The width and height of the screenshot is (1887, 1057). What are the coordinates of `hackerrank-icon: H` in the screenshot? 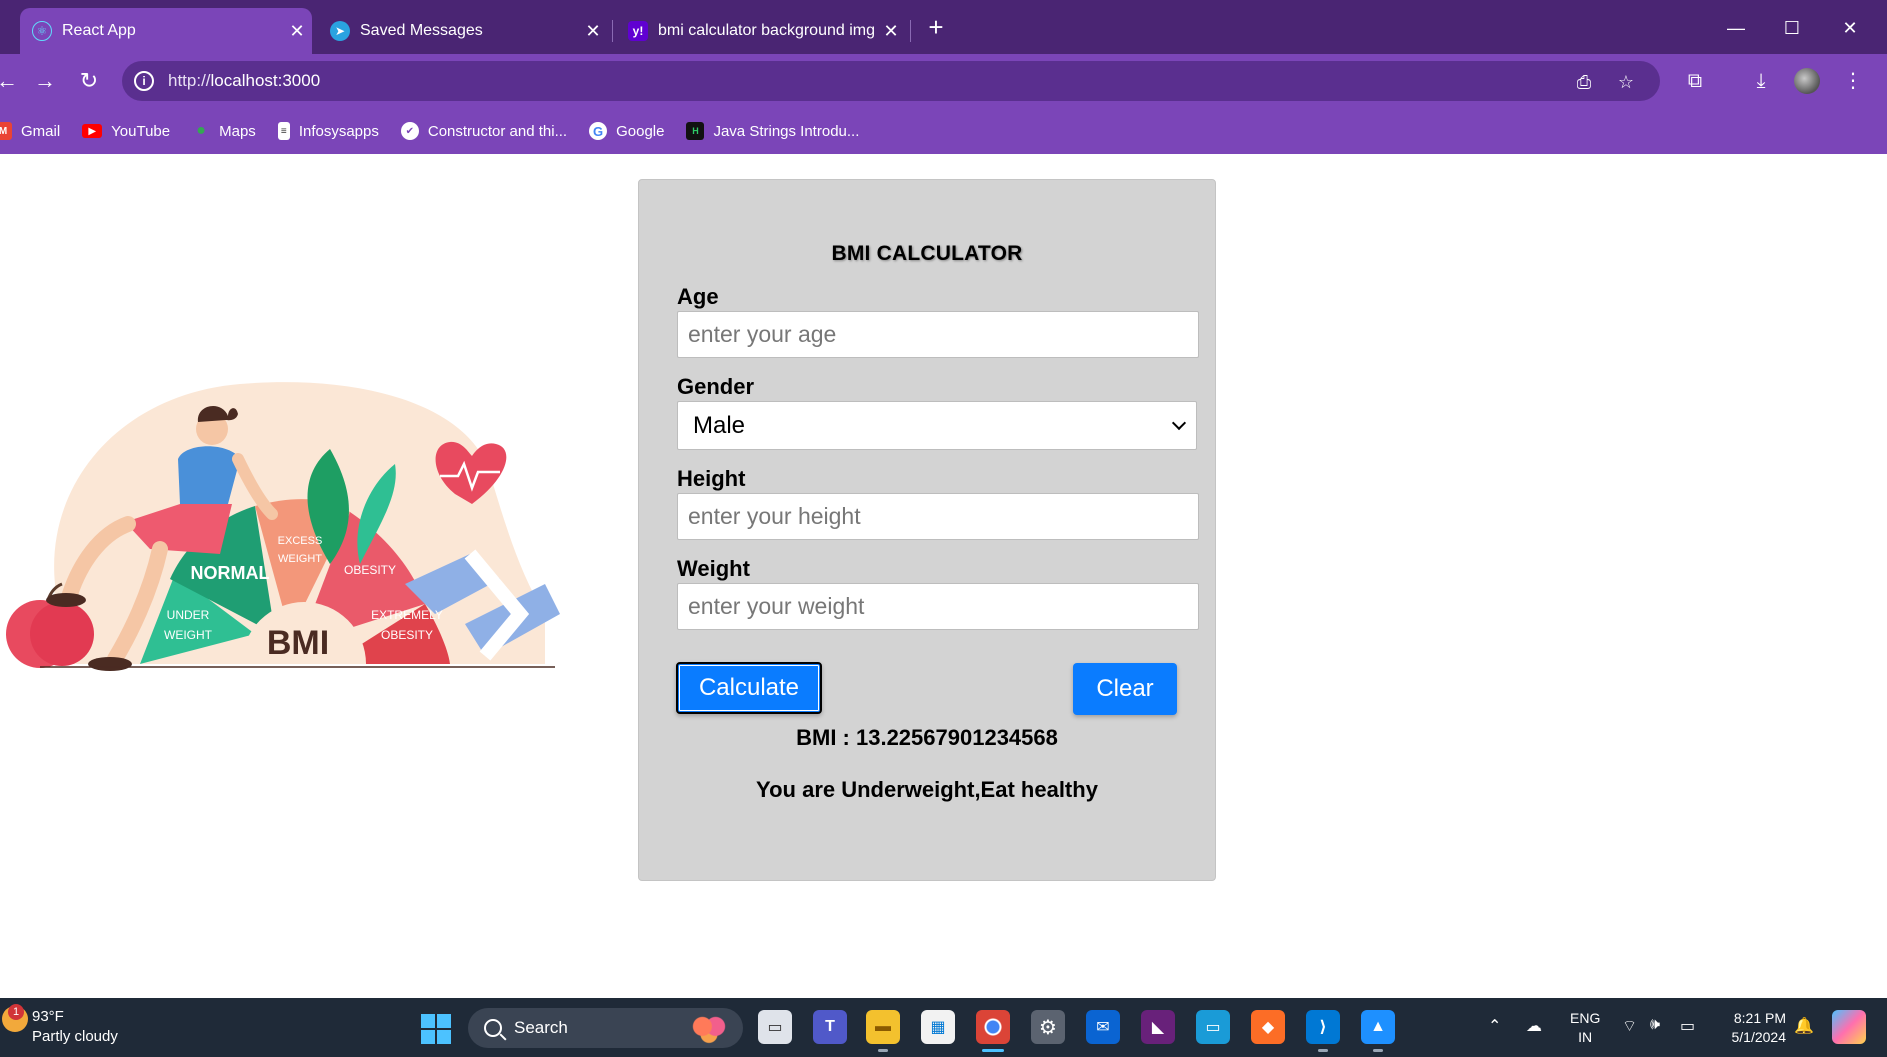 It's located at (695, 131).